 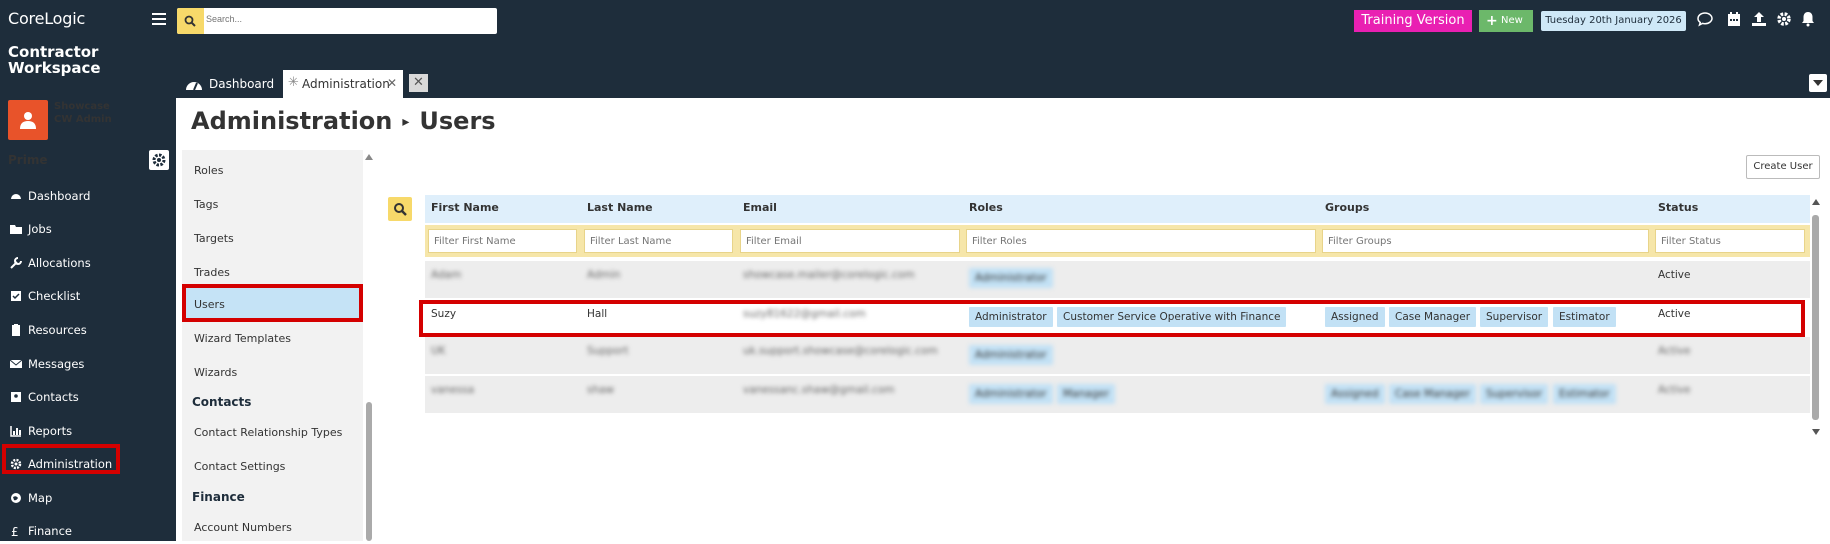 What do you see at coordinates (1514, 394) in the screenshot?
I see `group-chip: Supervisor` at bounding box center [1514, 394].